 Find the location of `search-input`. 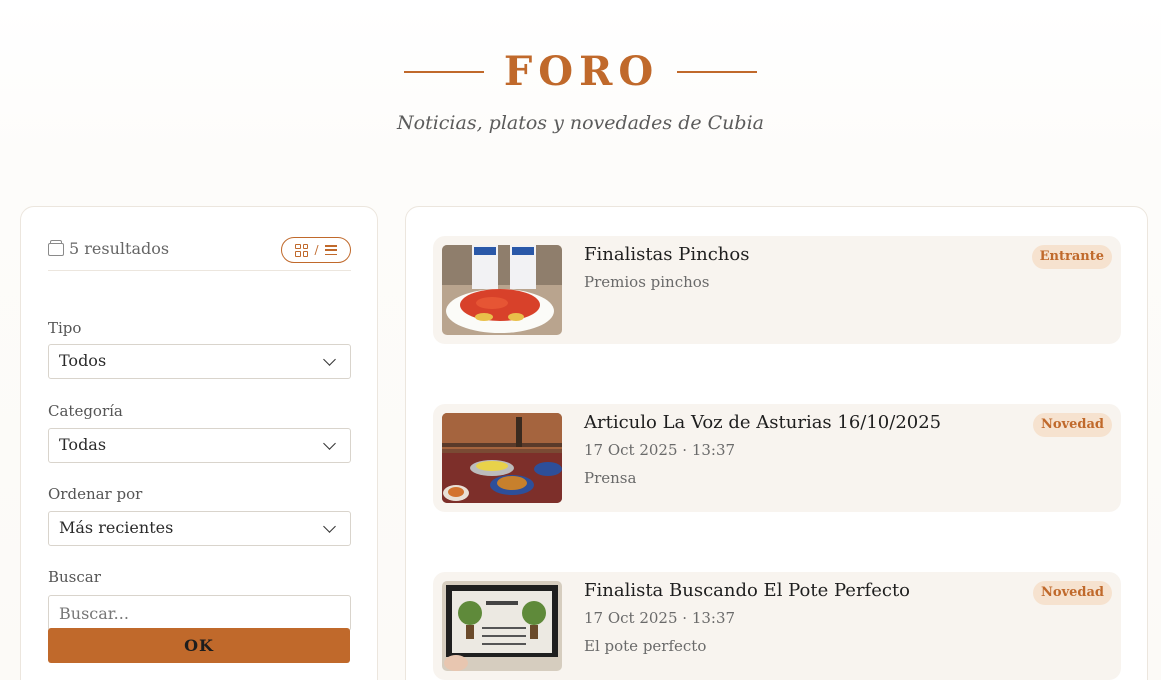

search-input is located at coordinates (199, 613).